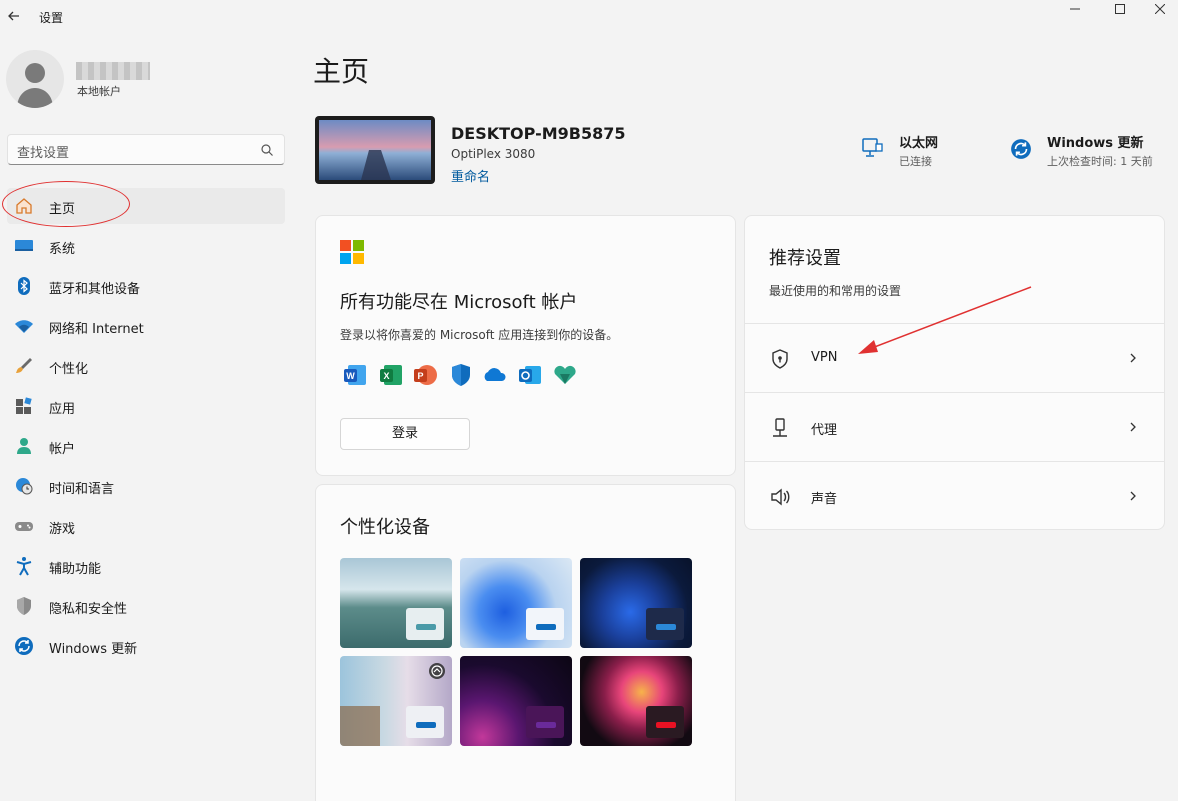 The width and height of the screenshot is (1178, 801). What do you see at coordinates (493, 154) in the screenshot?
I see `device-model: OptiPlex 3080` at bounding box center [493, 154].